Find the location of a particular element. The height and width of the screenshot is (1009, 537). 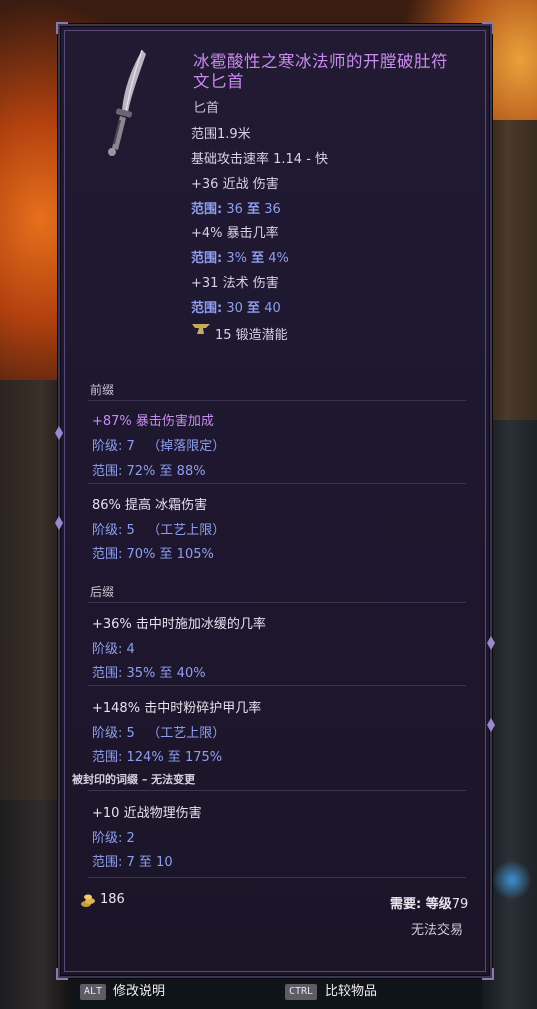

affix-tier: 阶级: 7 （掉落限定） is located at coordinates (159, 446).